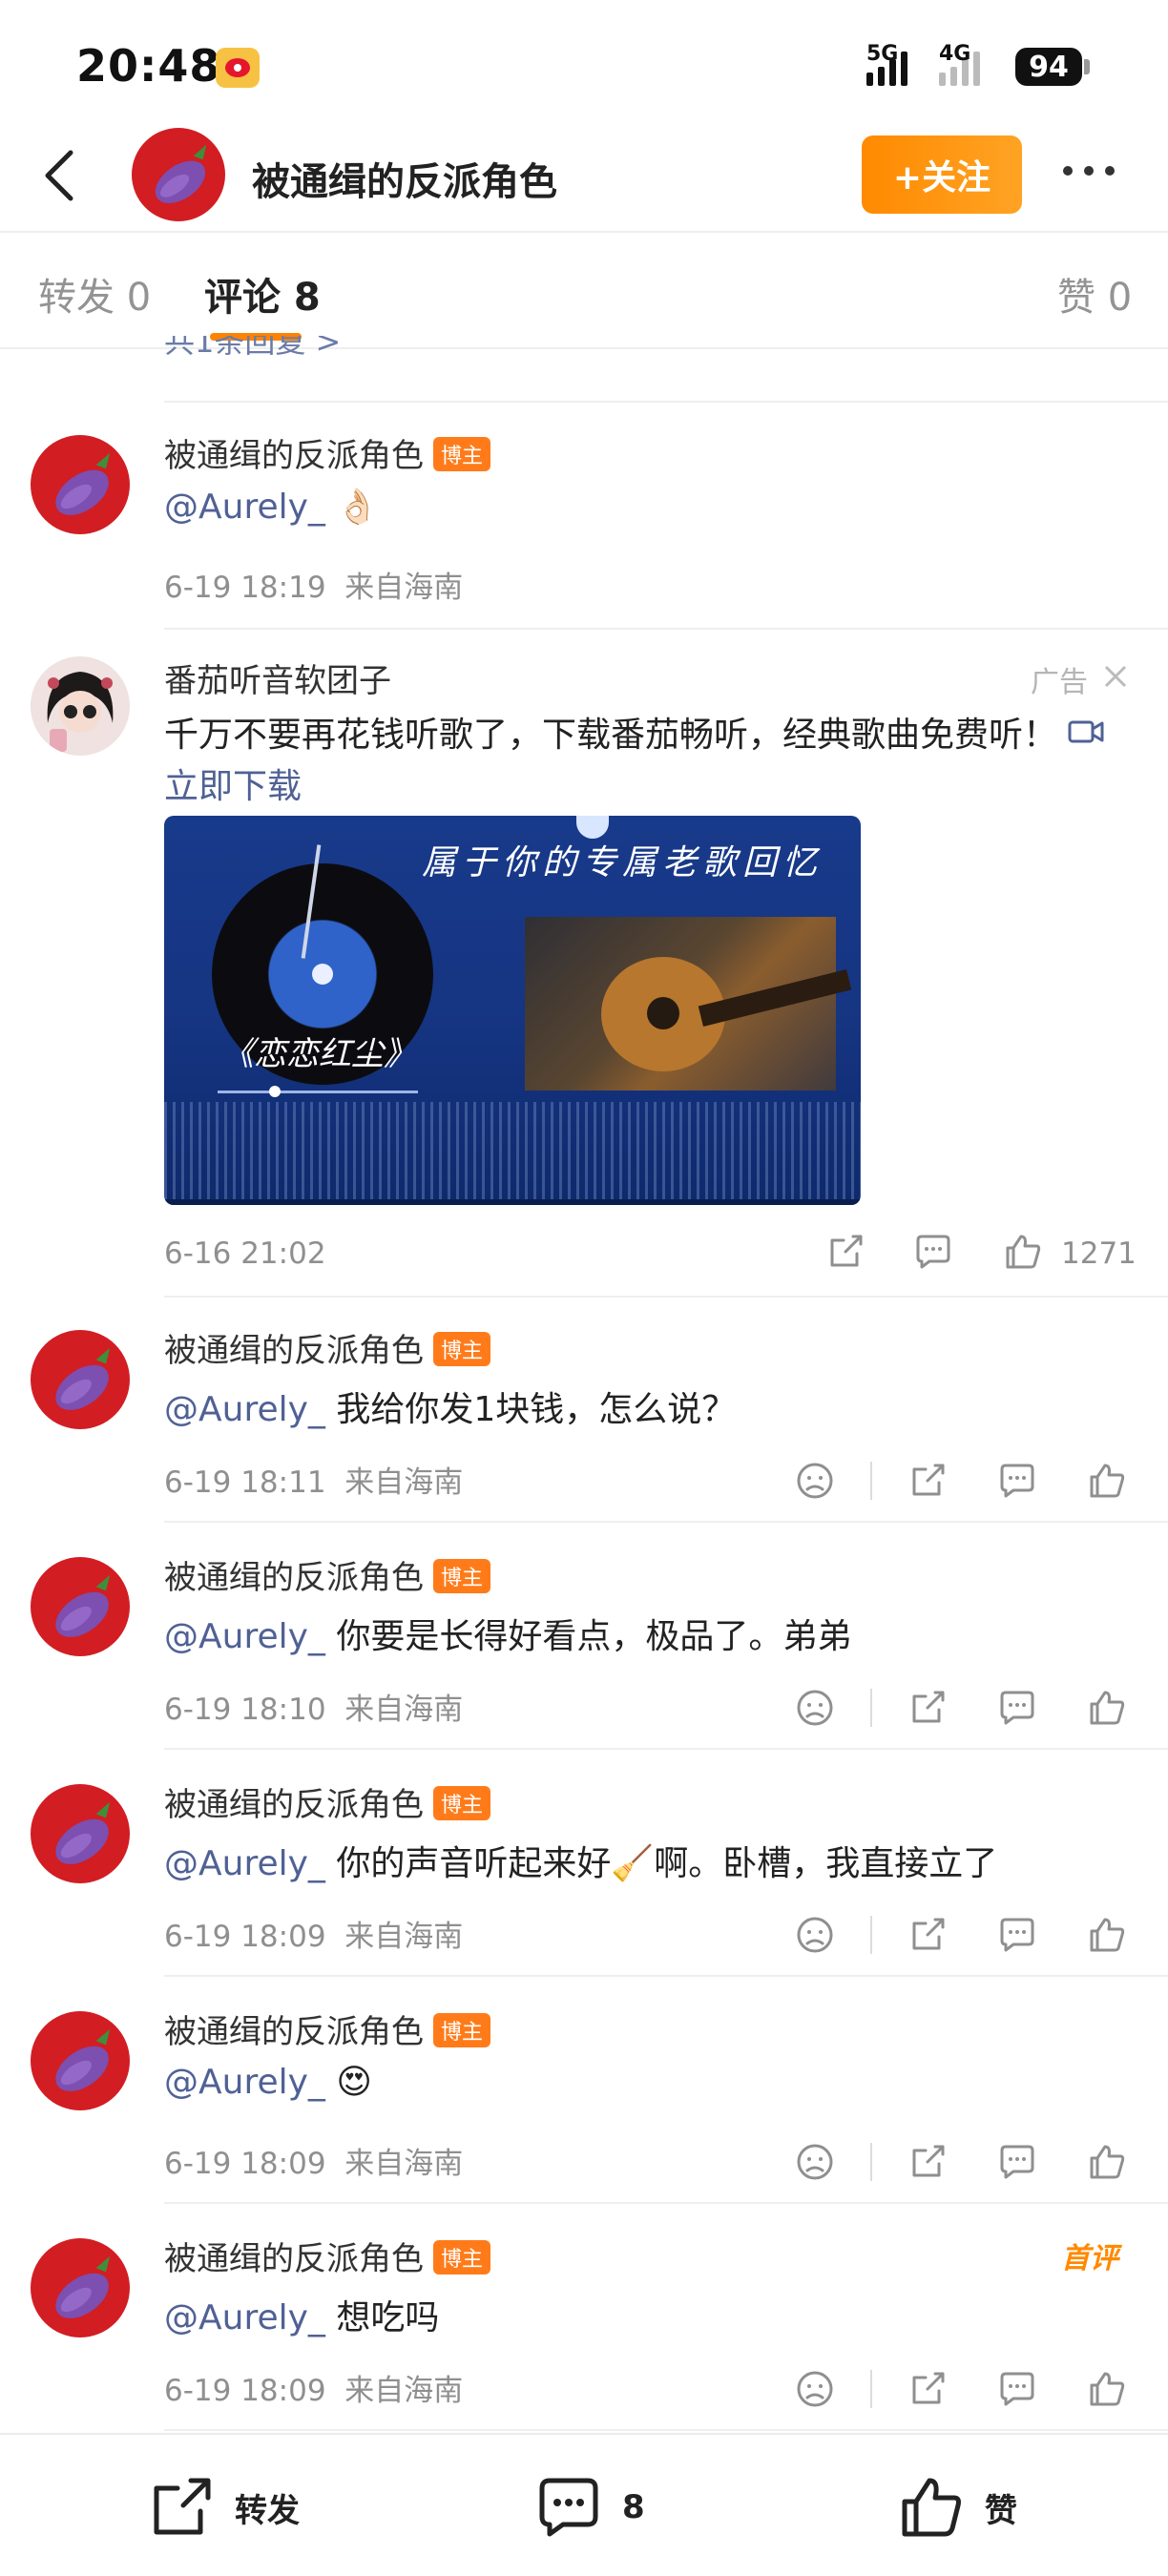 The height and width of the screenshot is (2576, 1168). I want to click on top-nav: 被通缉的反派角色 +关注, so click(584, 176).